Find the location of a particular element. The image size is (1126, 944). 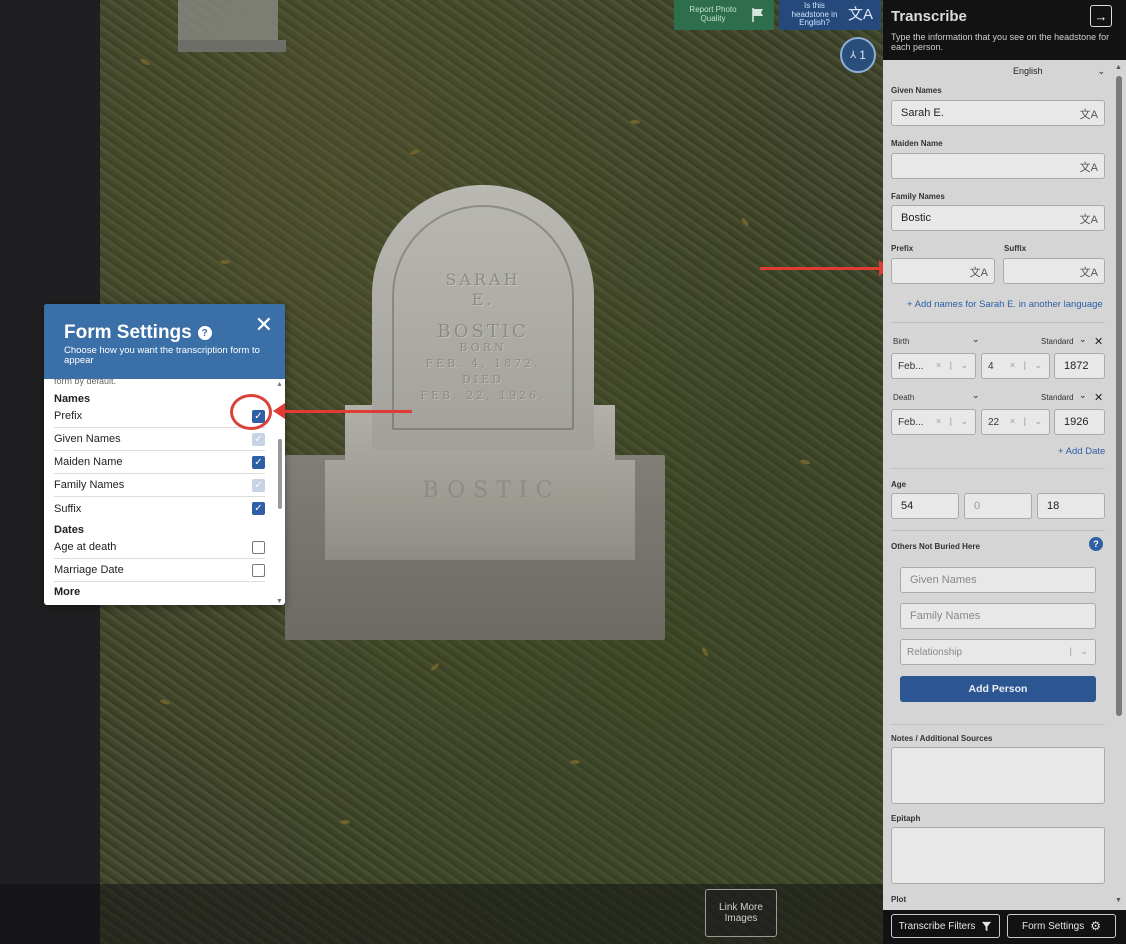

family-names-label: Family Names is located at coordinates (918, 196).